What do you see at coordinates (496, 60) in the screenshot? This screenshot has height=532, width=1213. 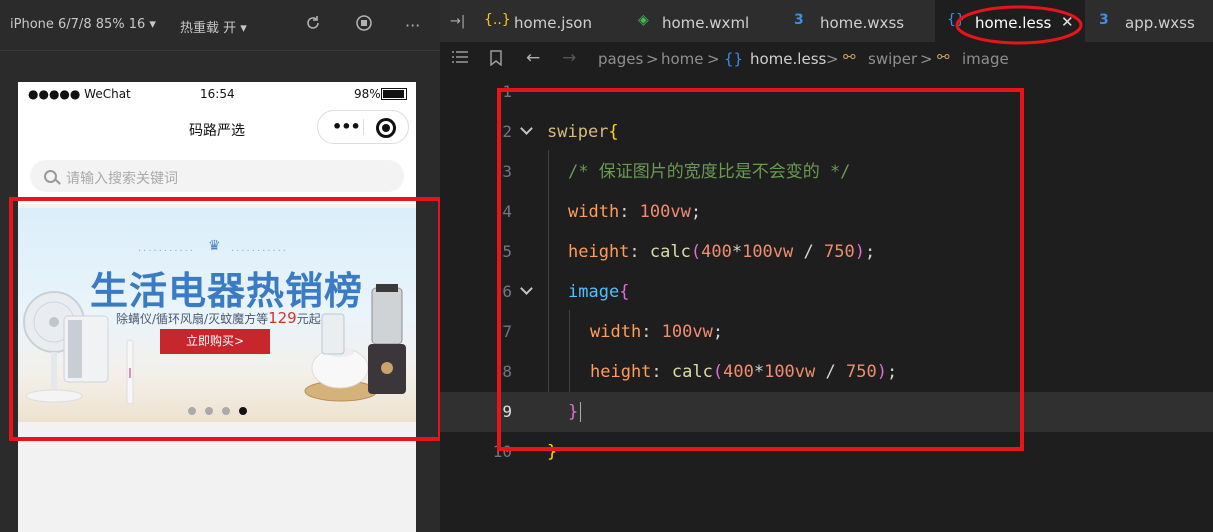 I see `bookmark-icon` at bounding box center [496, 60].